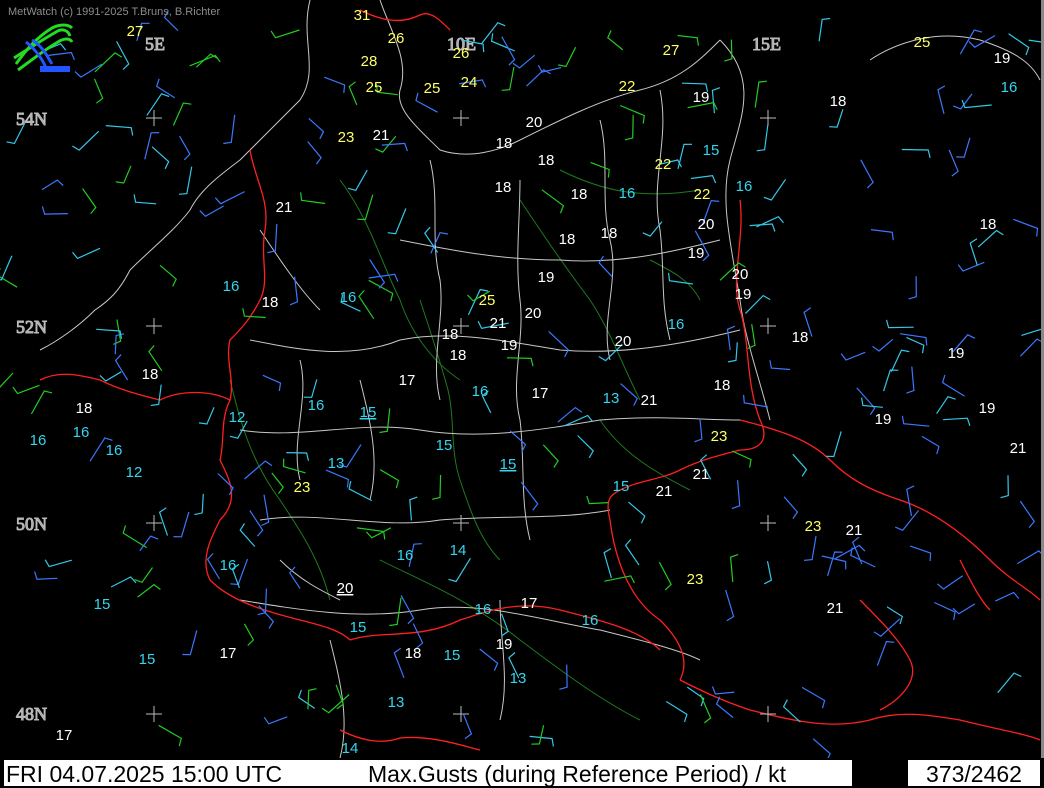  What do you see at coordinates (469, 82) in the screenshot?
I see `station-value: 24` at bounding box center [469, 82].